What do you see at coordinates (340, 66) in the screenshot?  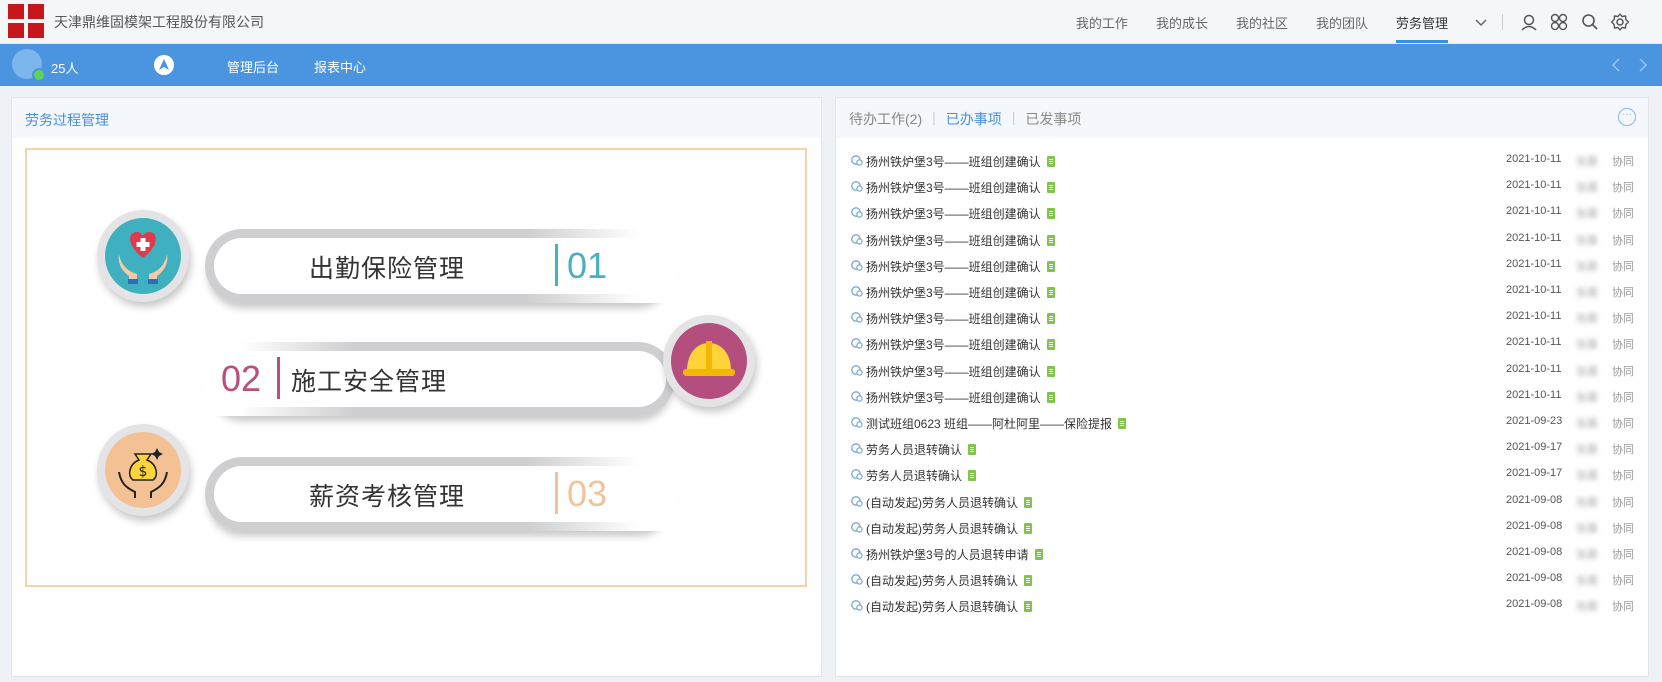 I see `report-center-link: 报表中心` at bounding box center [340, 66].